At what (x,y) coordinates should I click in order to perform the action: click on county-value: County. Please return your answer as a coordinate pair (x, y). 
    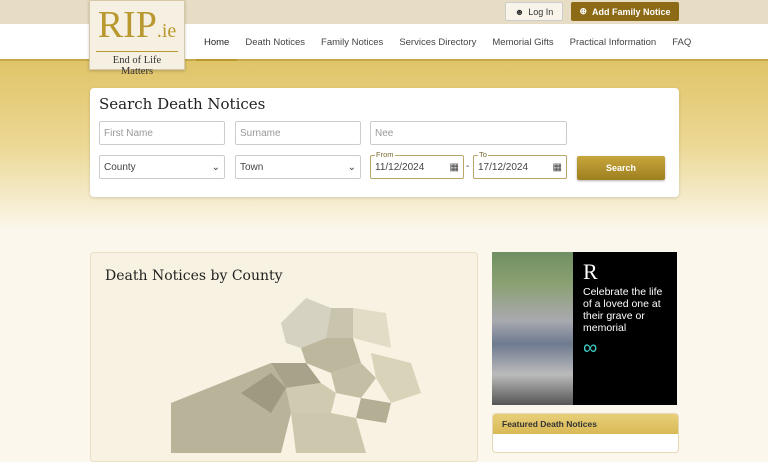
    Looking at the image, I should click on (120, 167).